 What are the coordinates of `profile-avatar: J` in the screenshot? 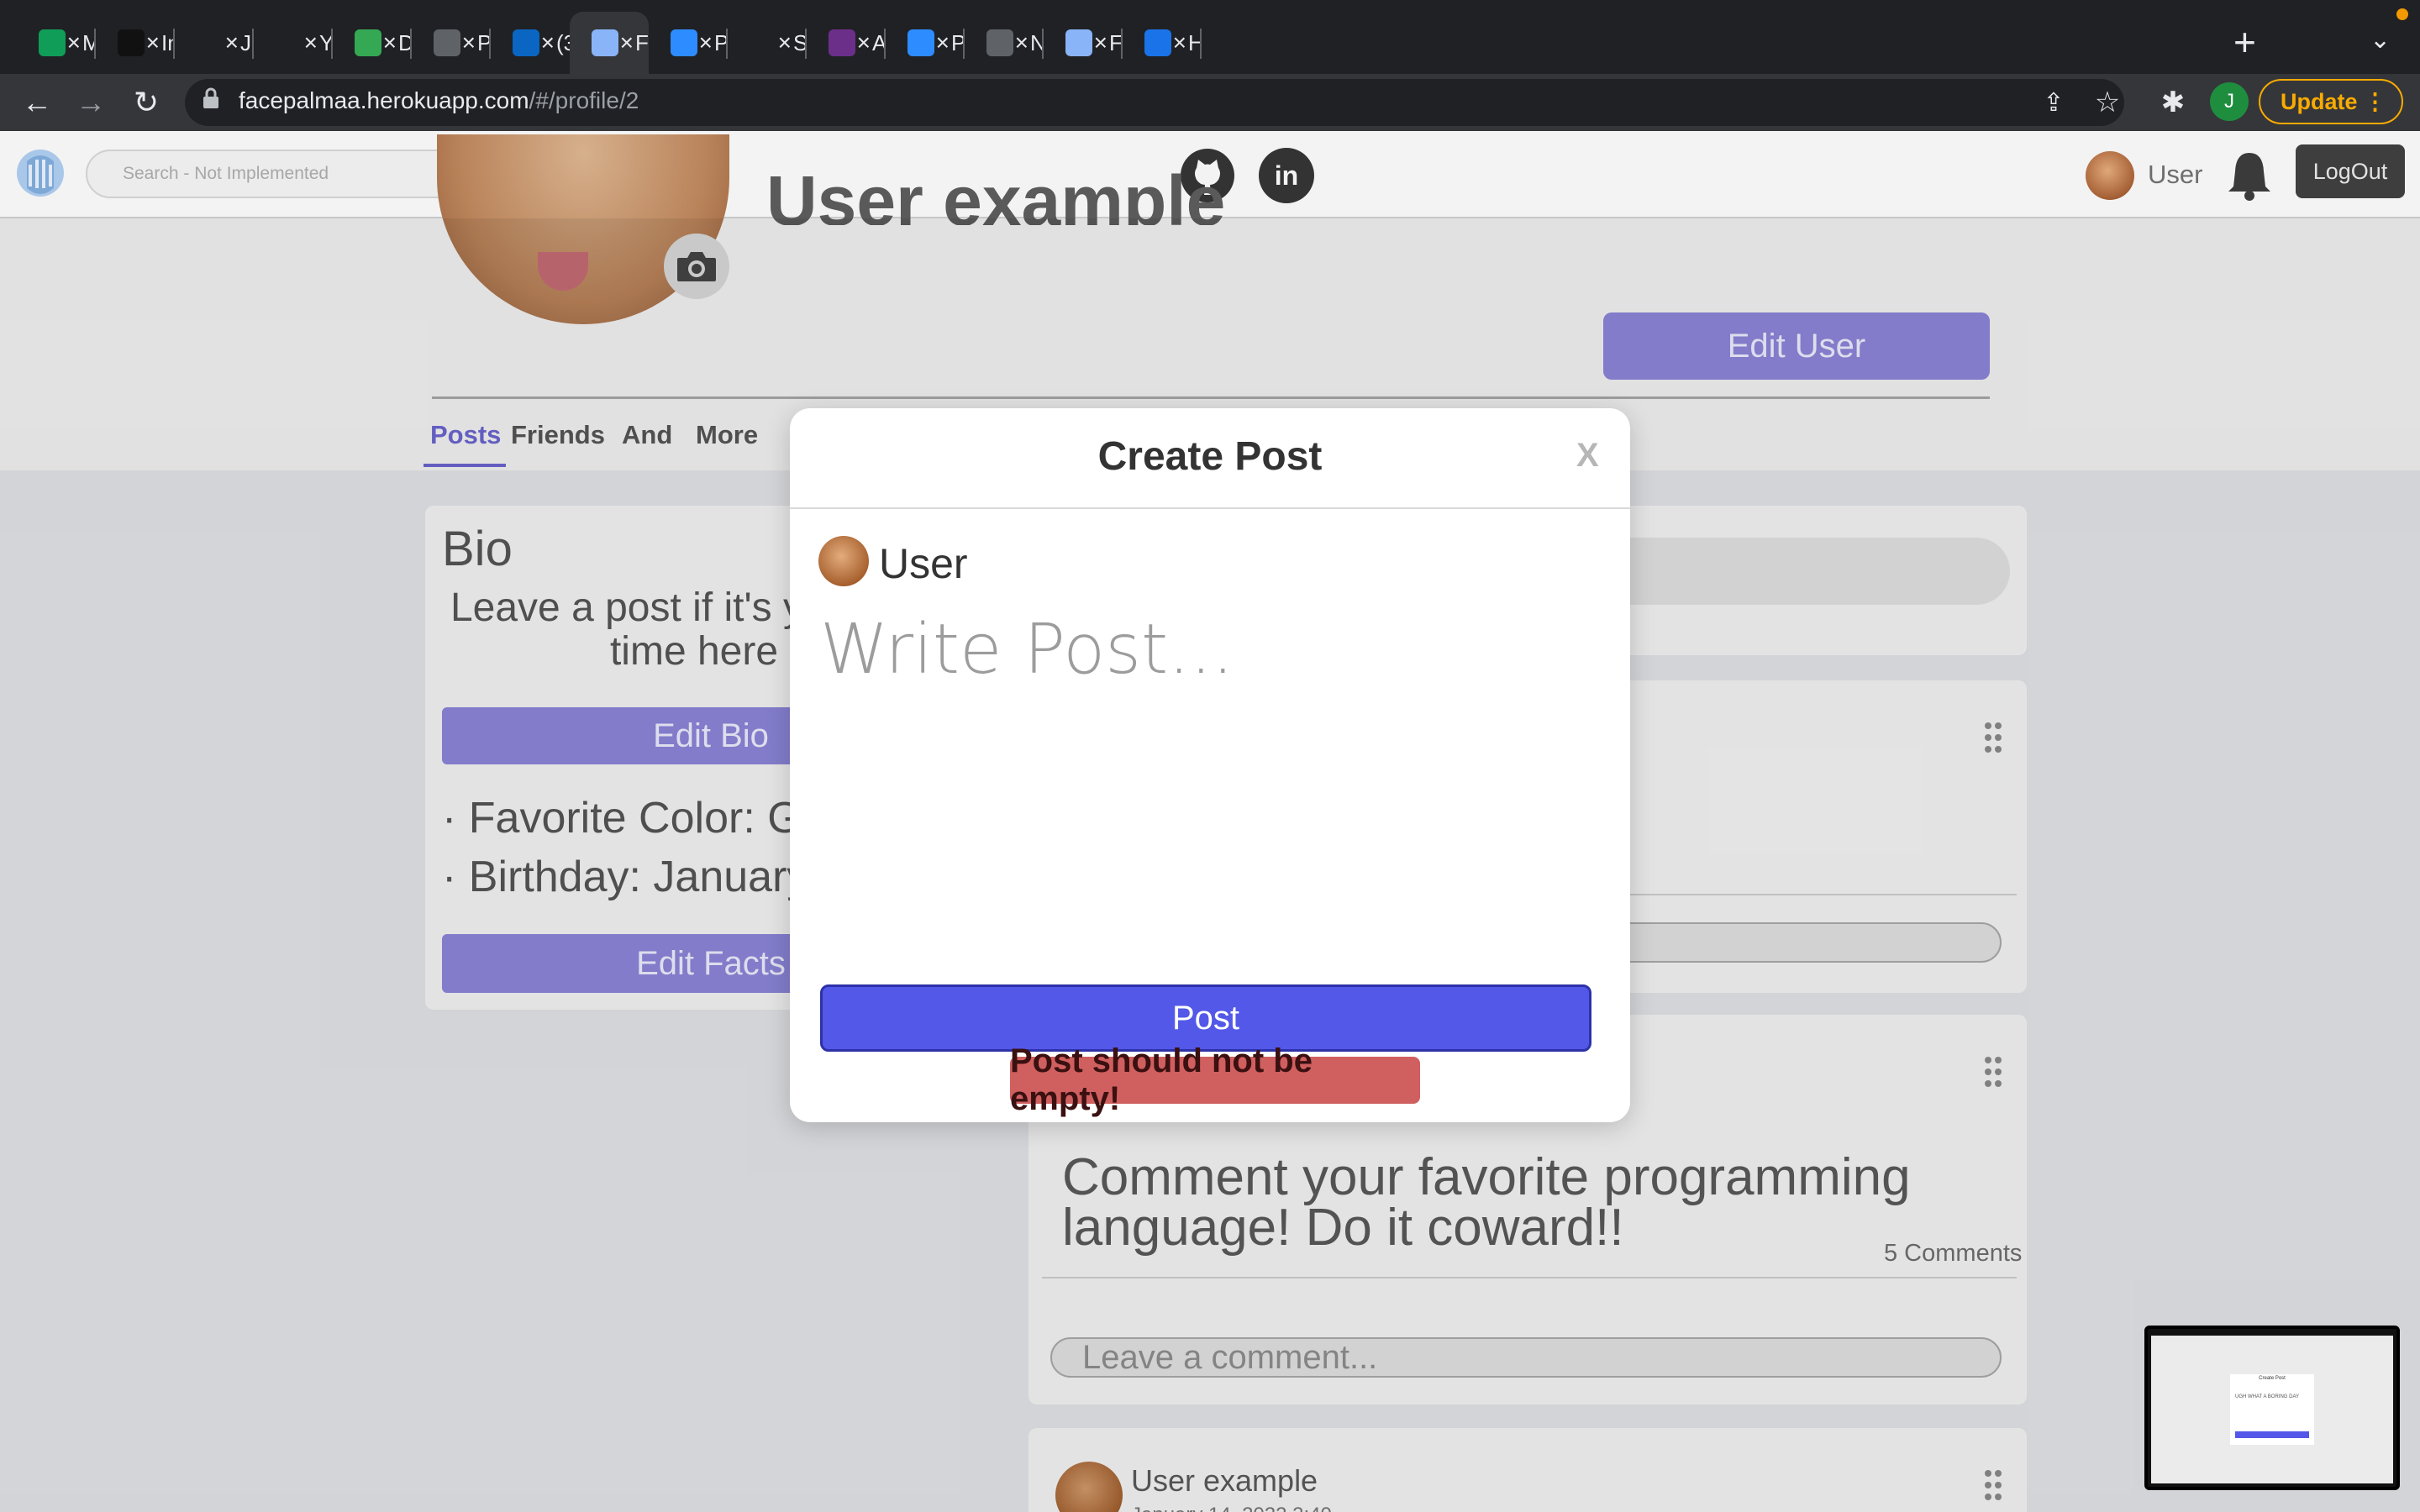 It's located at (2229, 101).